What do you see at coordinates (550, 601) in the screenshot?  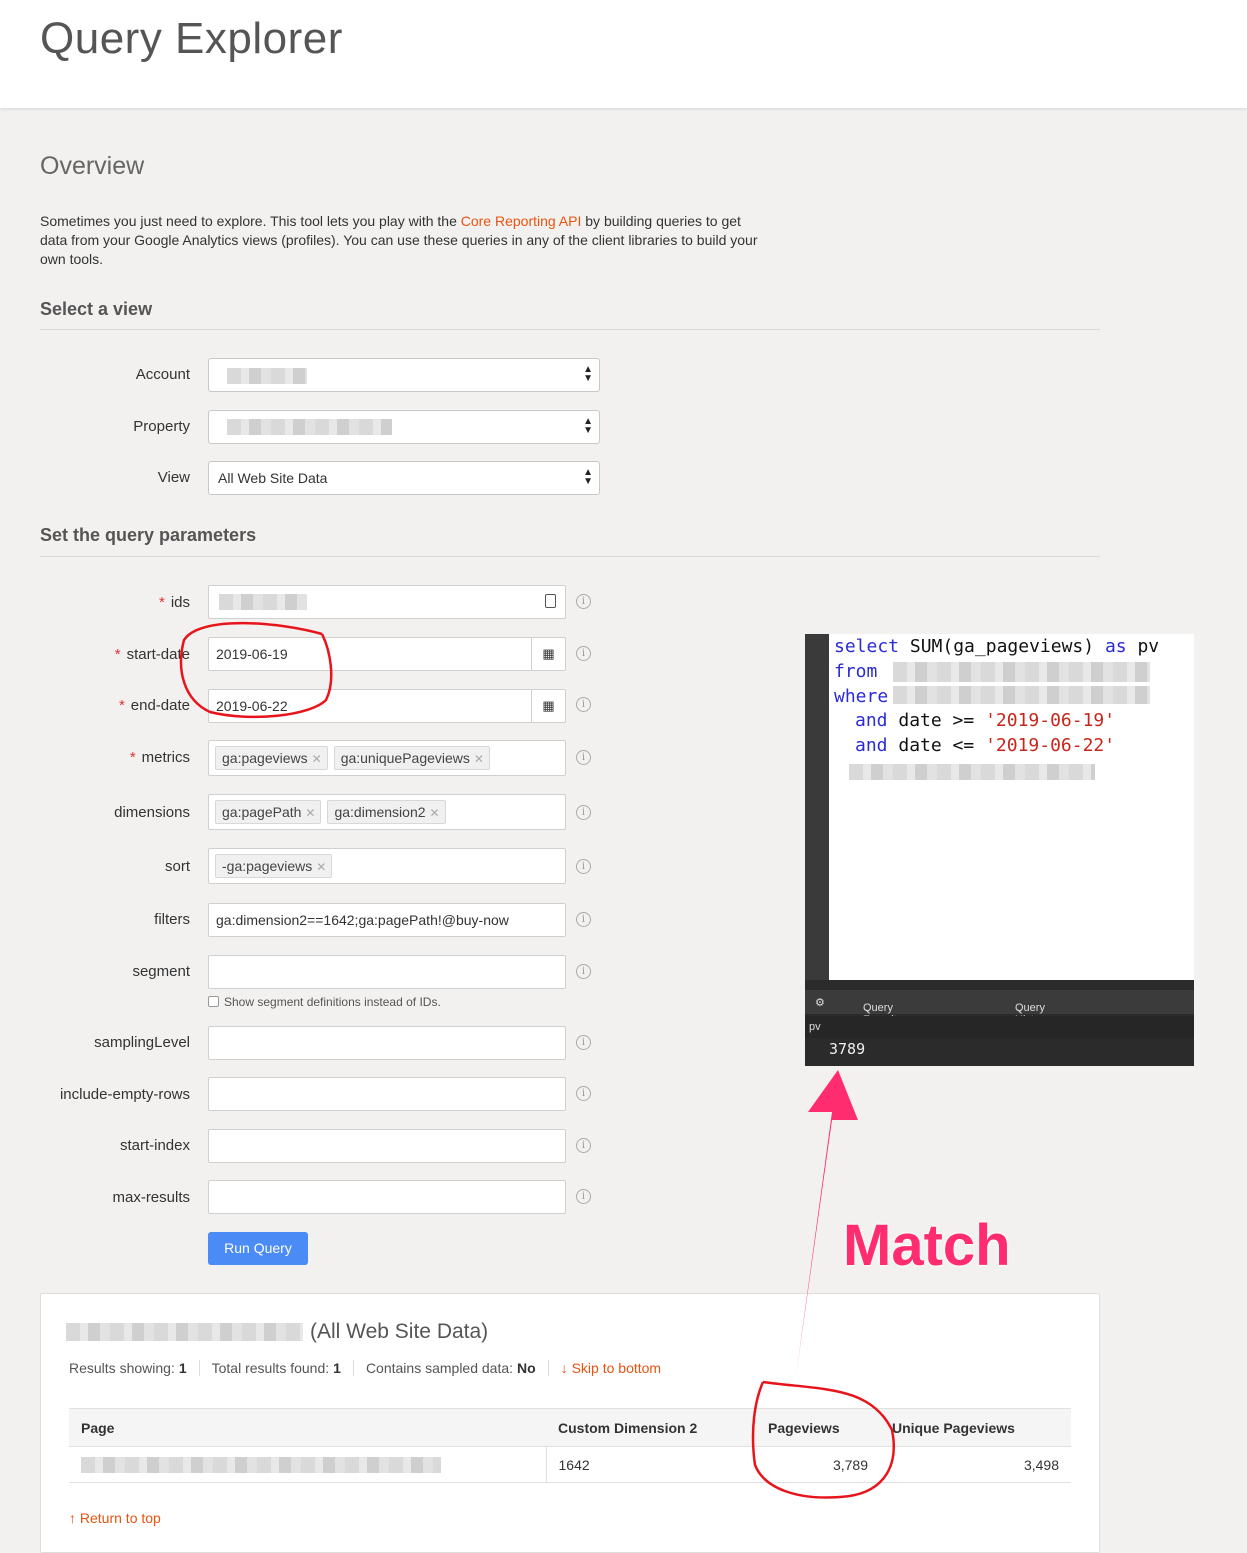 I see `id-card-icon` at bounding box center [550, 601].